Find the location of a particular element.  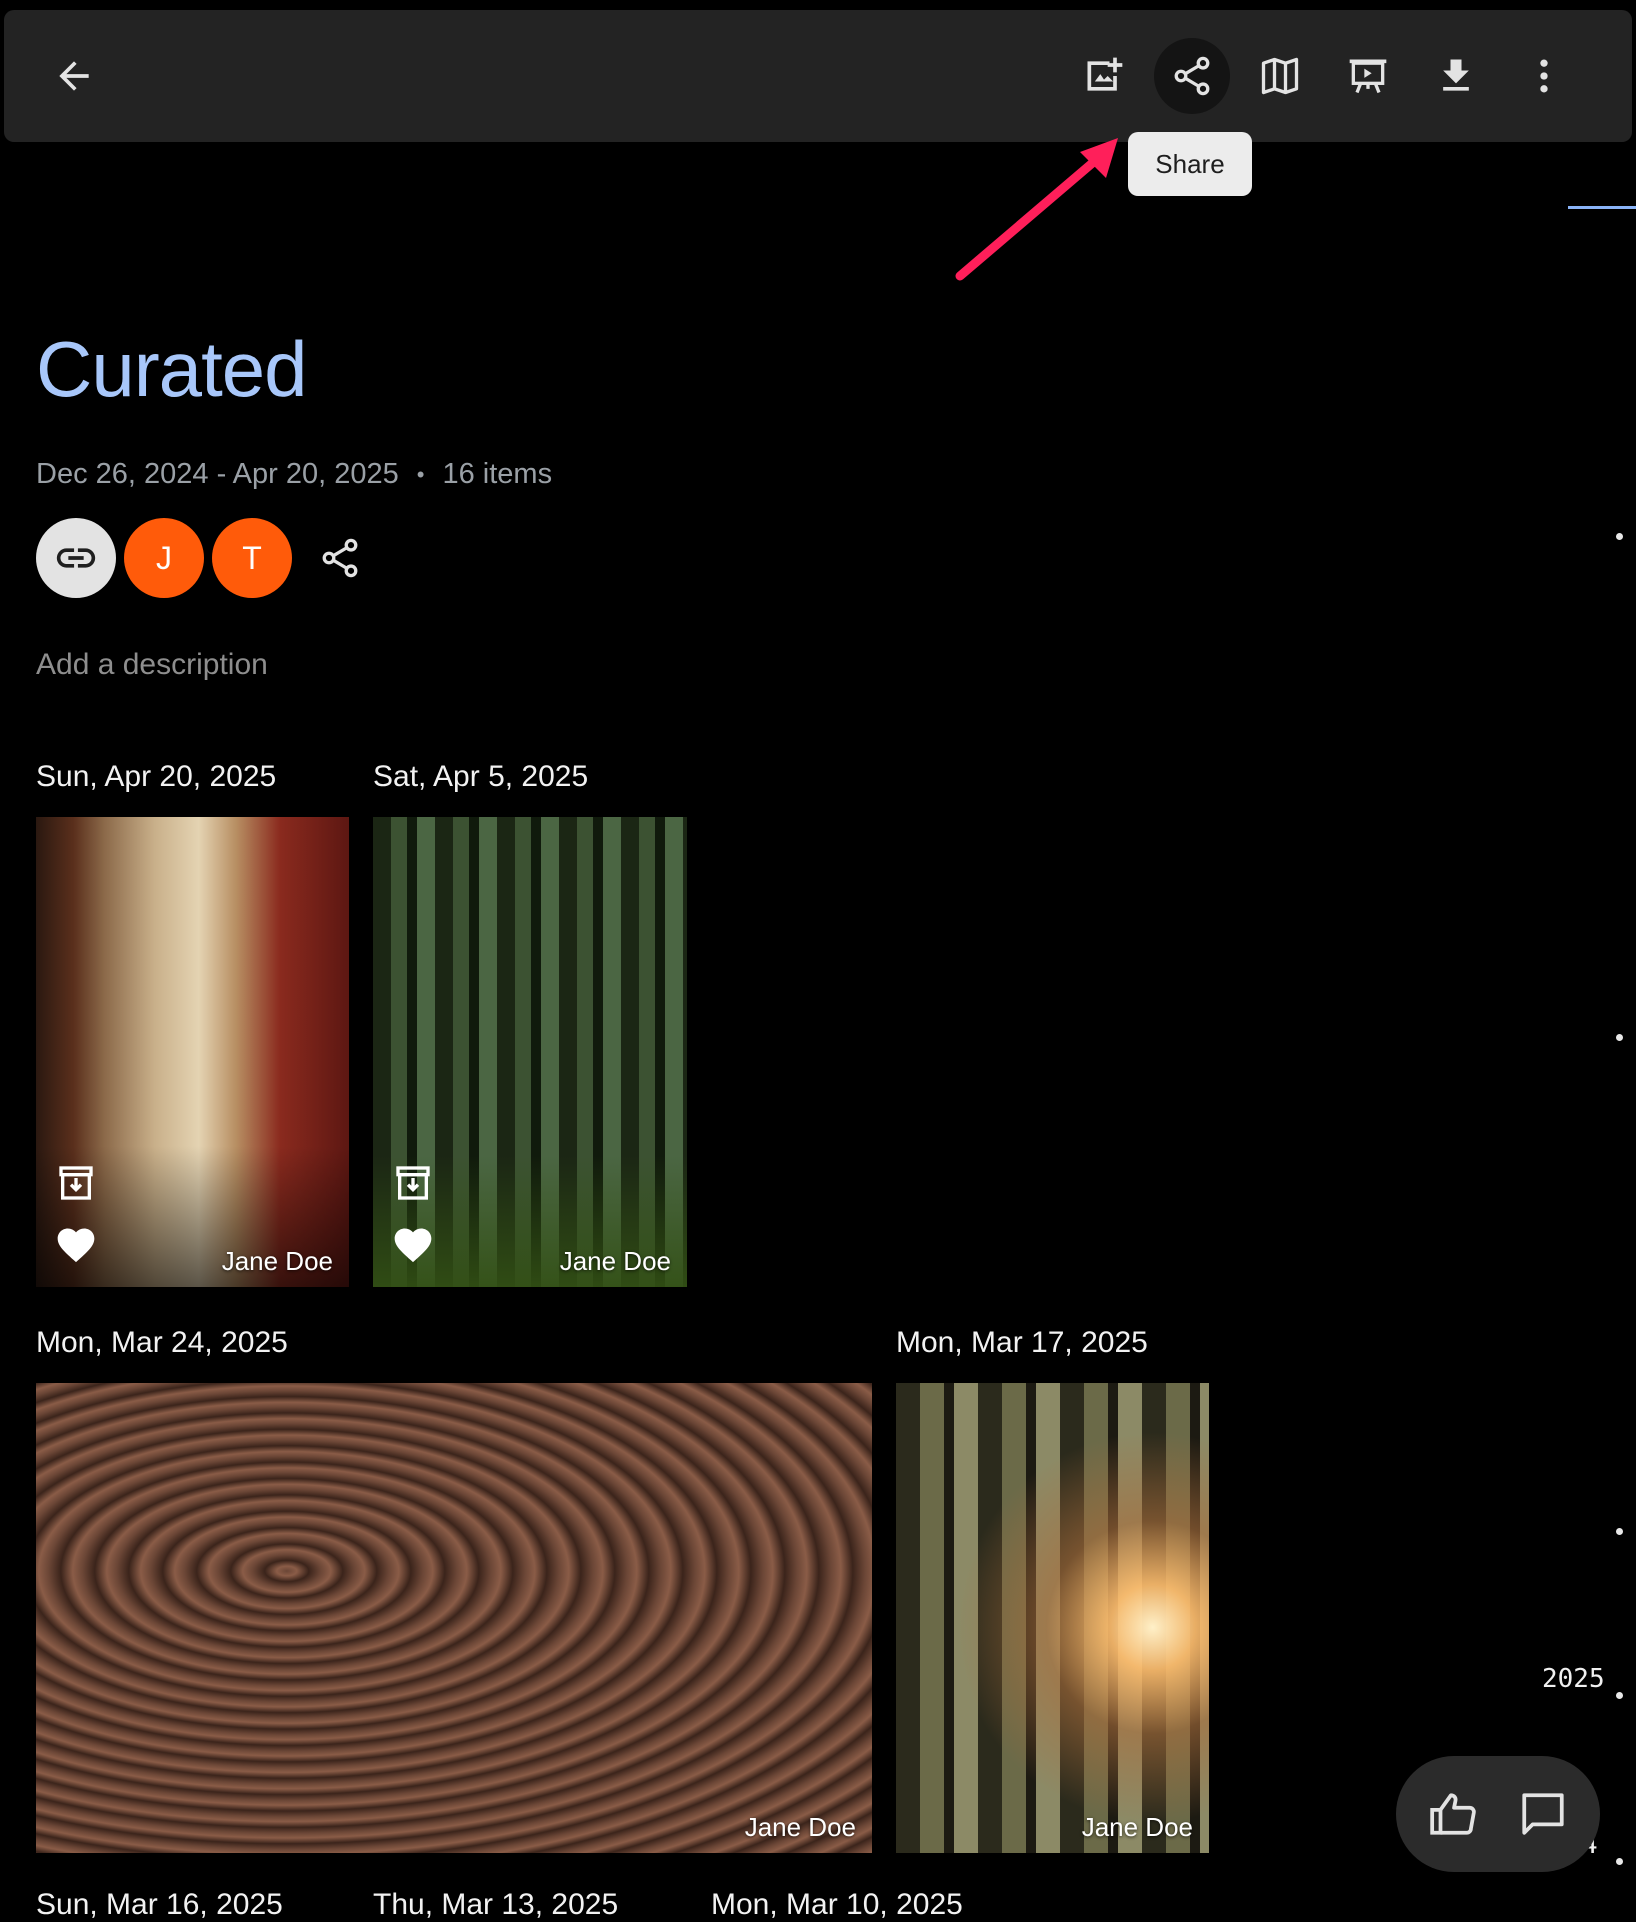

scroll-position-indicator is located at coordinates (1602, 207).